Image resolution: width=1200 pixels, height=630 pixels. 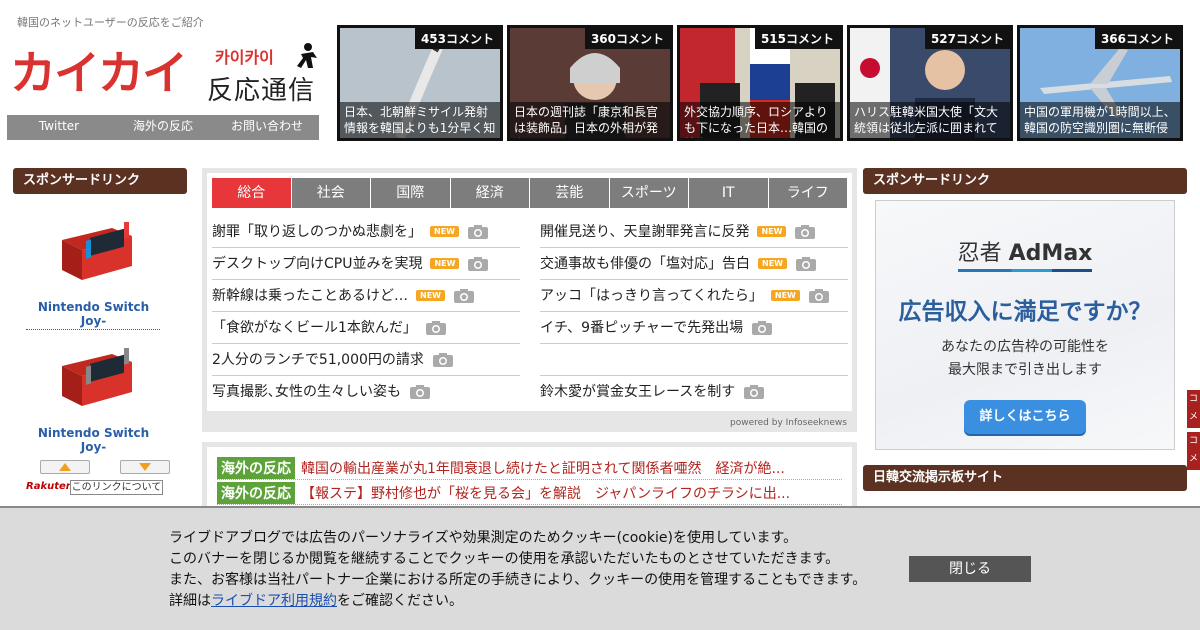 I want to click on ad-logo: 忍者 AdMax, so click(x=1025, y=251).